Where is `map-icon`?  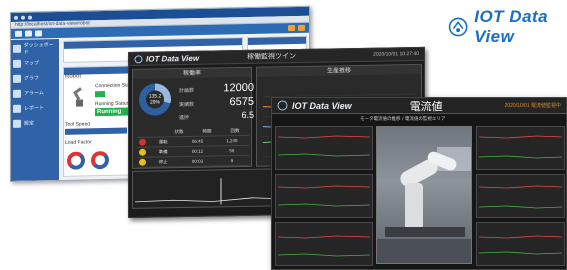 map-icon is located at coordinates (17, 63).